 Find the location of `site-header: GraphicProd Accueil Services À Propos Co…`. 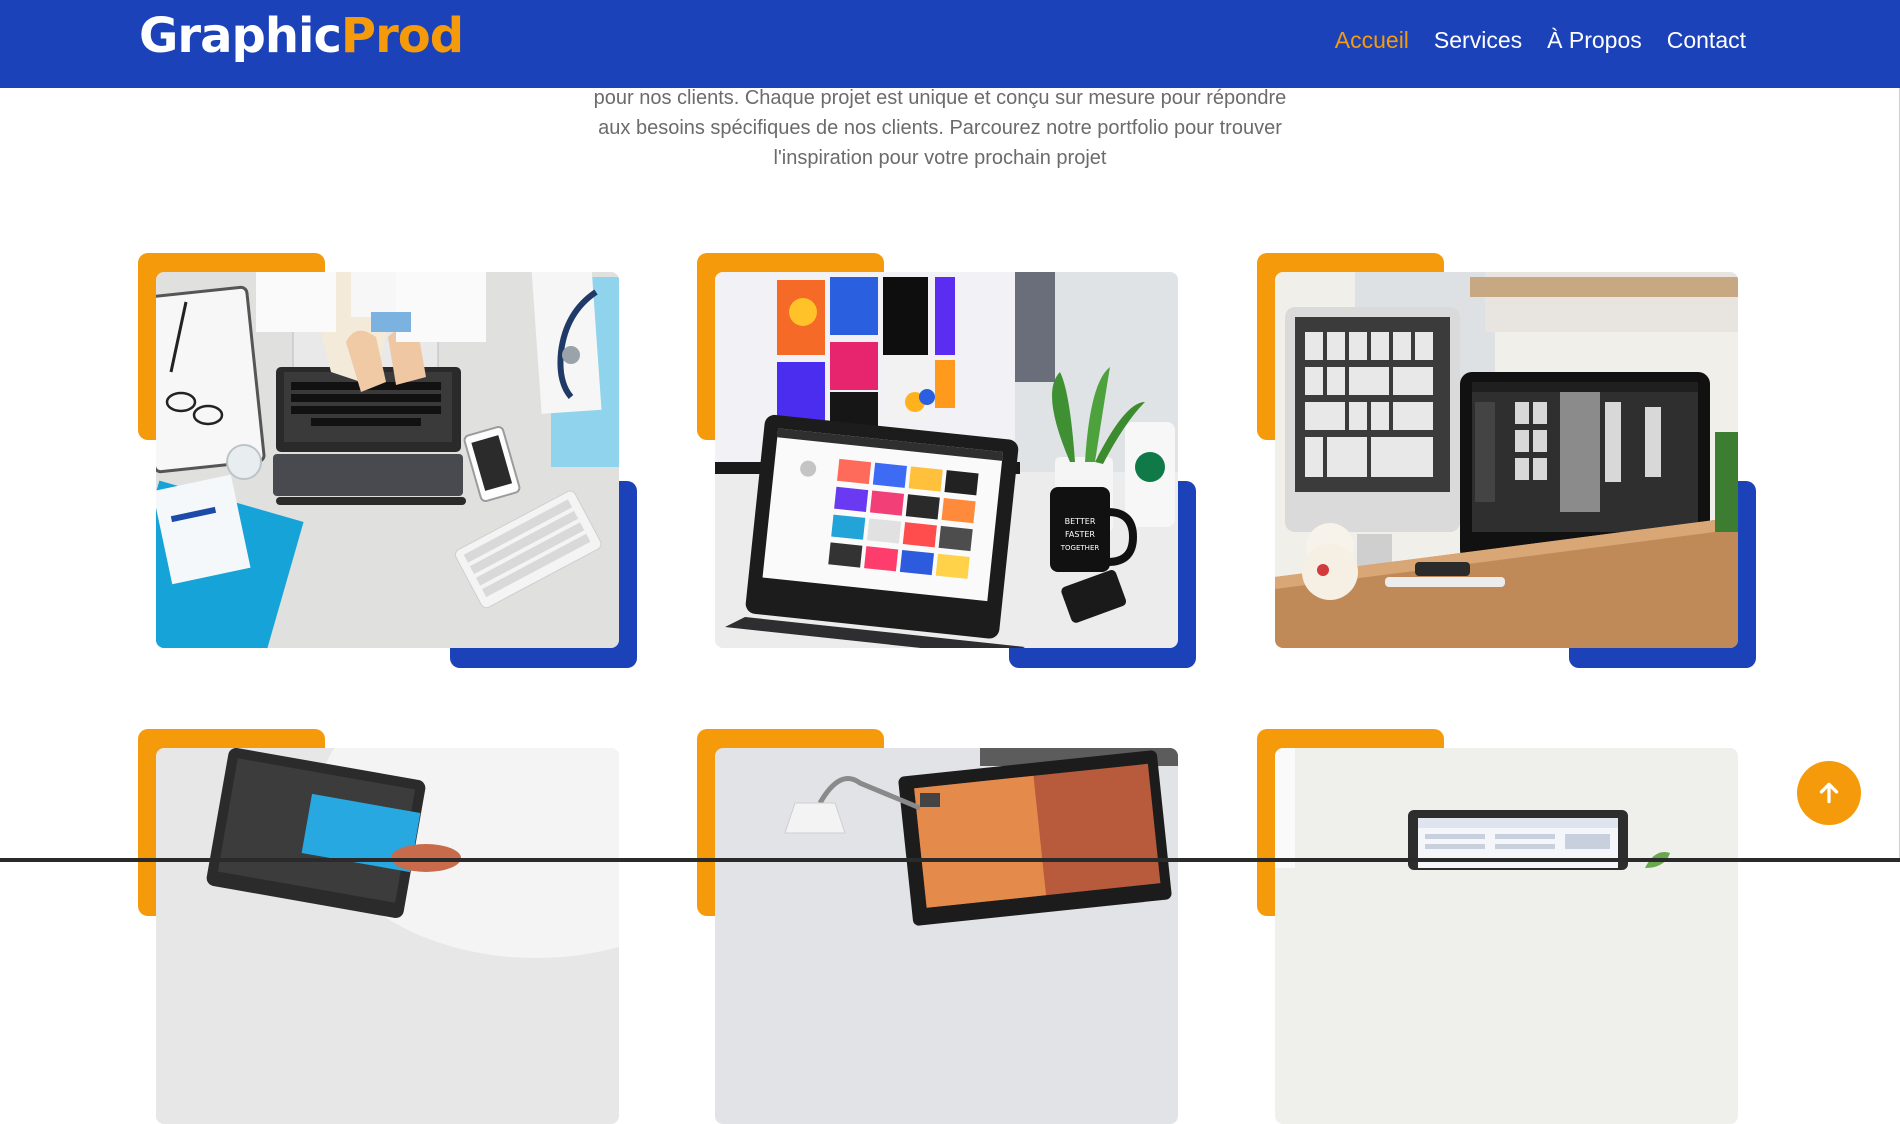

site-header: GraphicProd Accueil Services À Propos Co… is located at coordinates (950, 44).